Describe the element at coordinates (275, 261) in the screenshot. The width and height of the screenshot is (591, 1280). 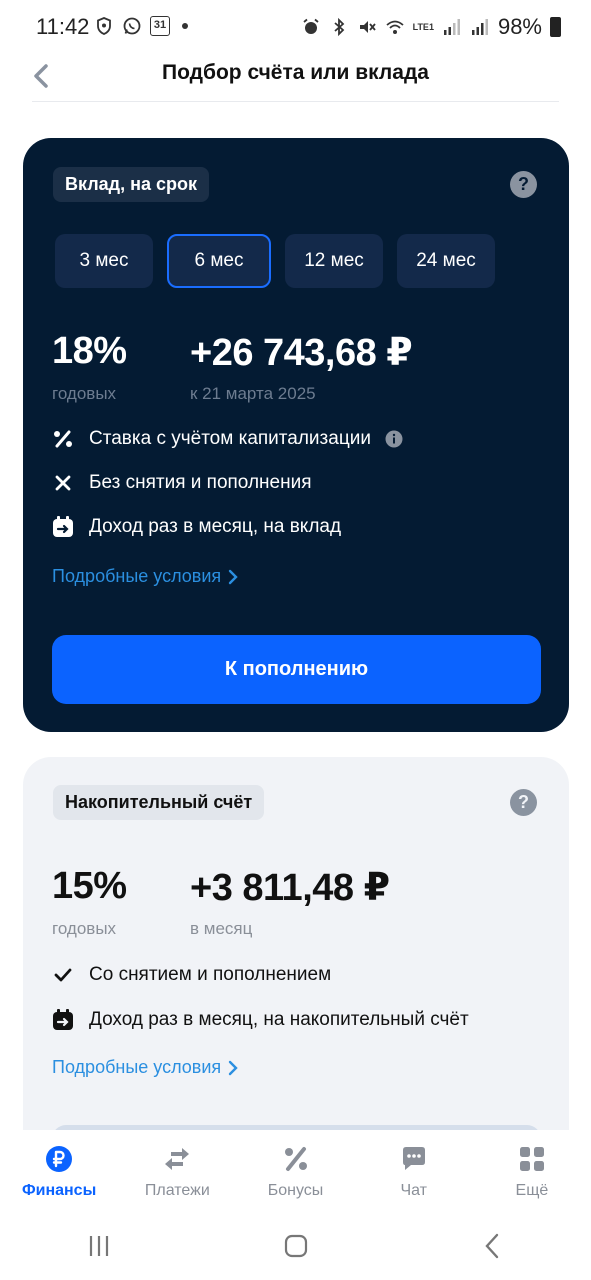
I see `term-selector: 3 мес 6 мес 12 мес 24 мес` at that location.